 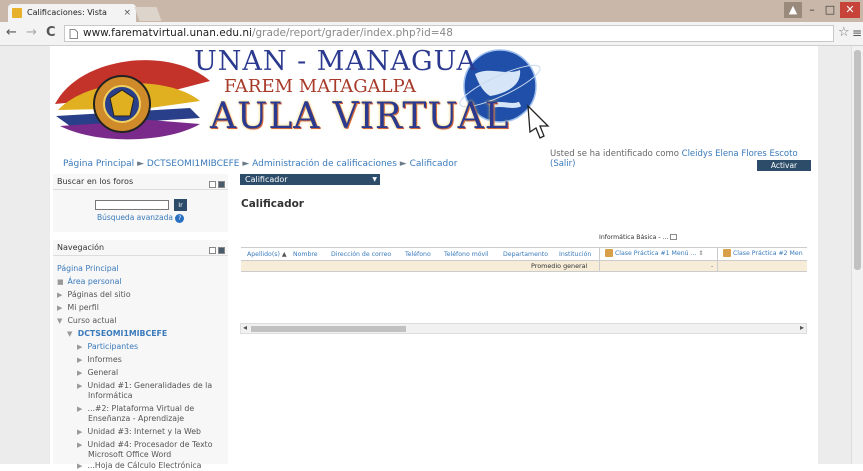 I want to click on nav-item-course: ▼ DCTSEOMI1MIBCEFE, so click(x=117, y=334).